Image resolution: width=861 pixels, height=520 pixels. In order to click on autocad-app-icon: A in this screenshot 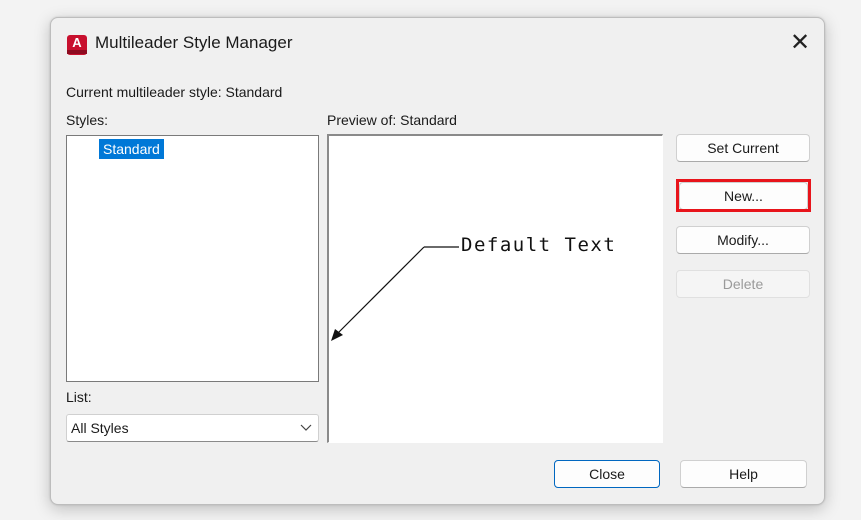, I will do `click(77, 45)`.